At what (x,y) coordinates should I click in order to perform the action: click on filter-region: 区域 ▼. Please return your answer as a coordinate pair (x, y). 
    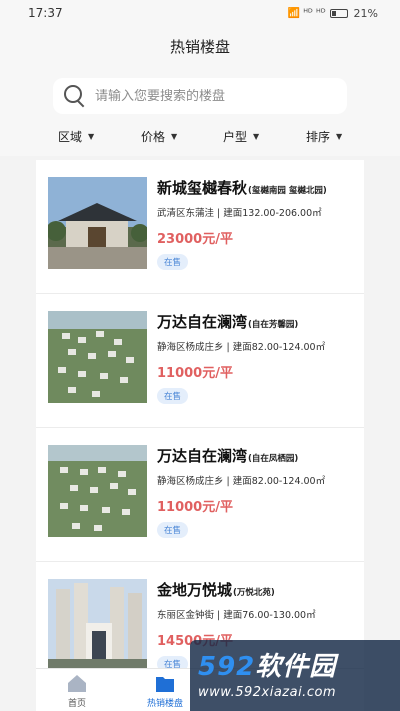
    Looking at the image, I should click on (76, 136).